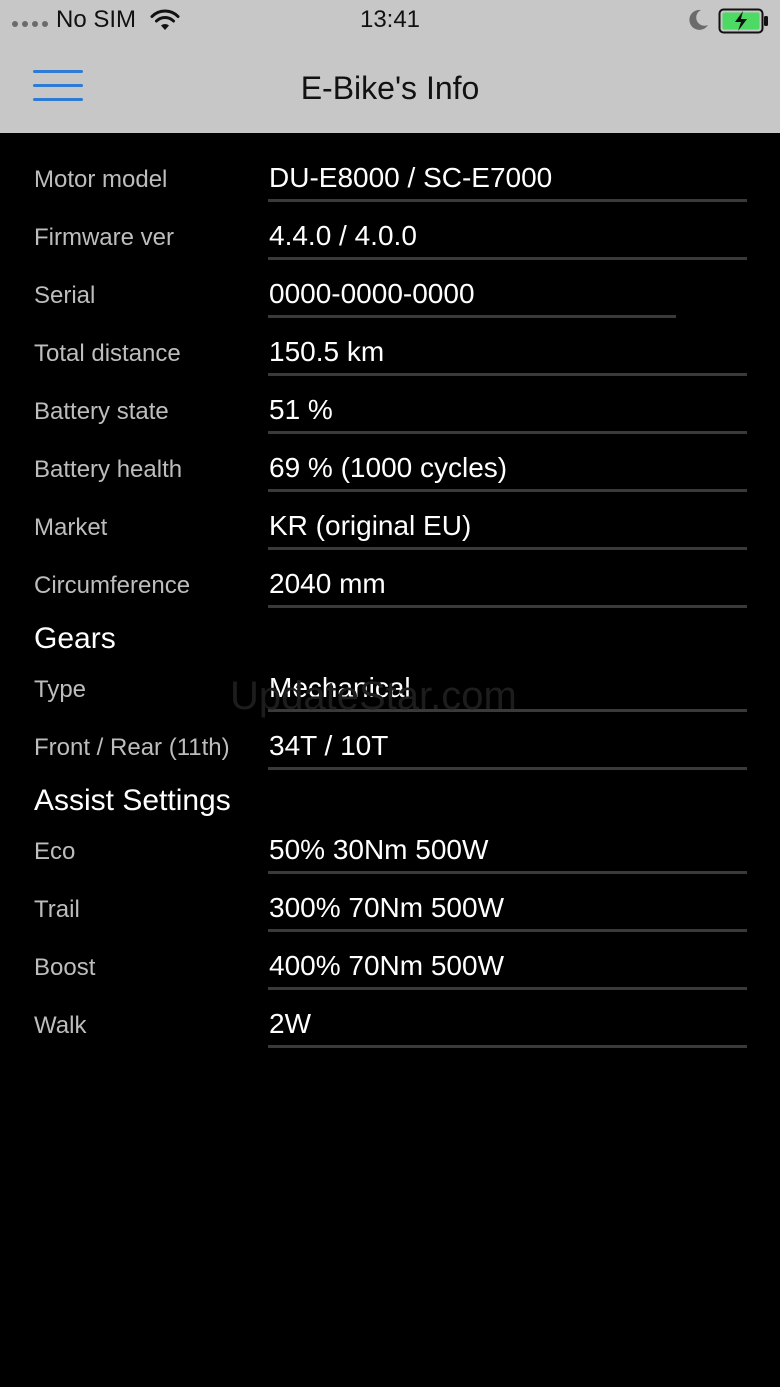 This screenshot has width=780, height=1387. Describe the element at coordinates (107, 353) in the screenshot. I see `row-label: Total distance` at that location.